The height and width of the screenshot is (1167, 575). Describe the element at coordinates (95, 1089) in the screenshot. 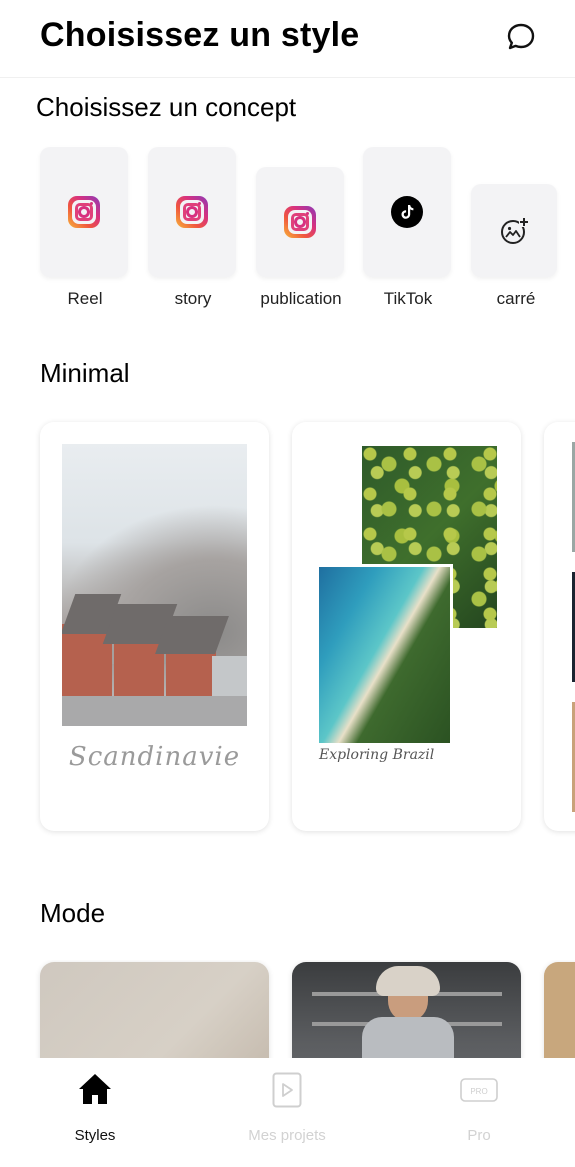

I see `home-icon` at that location.